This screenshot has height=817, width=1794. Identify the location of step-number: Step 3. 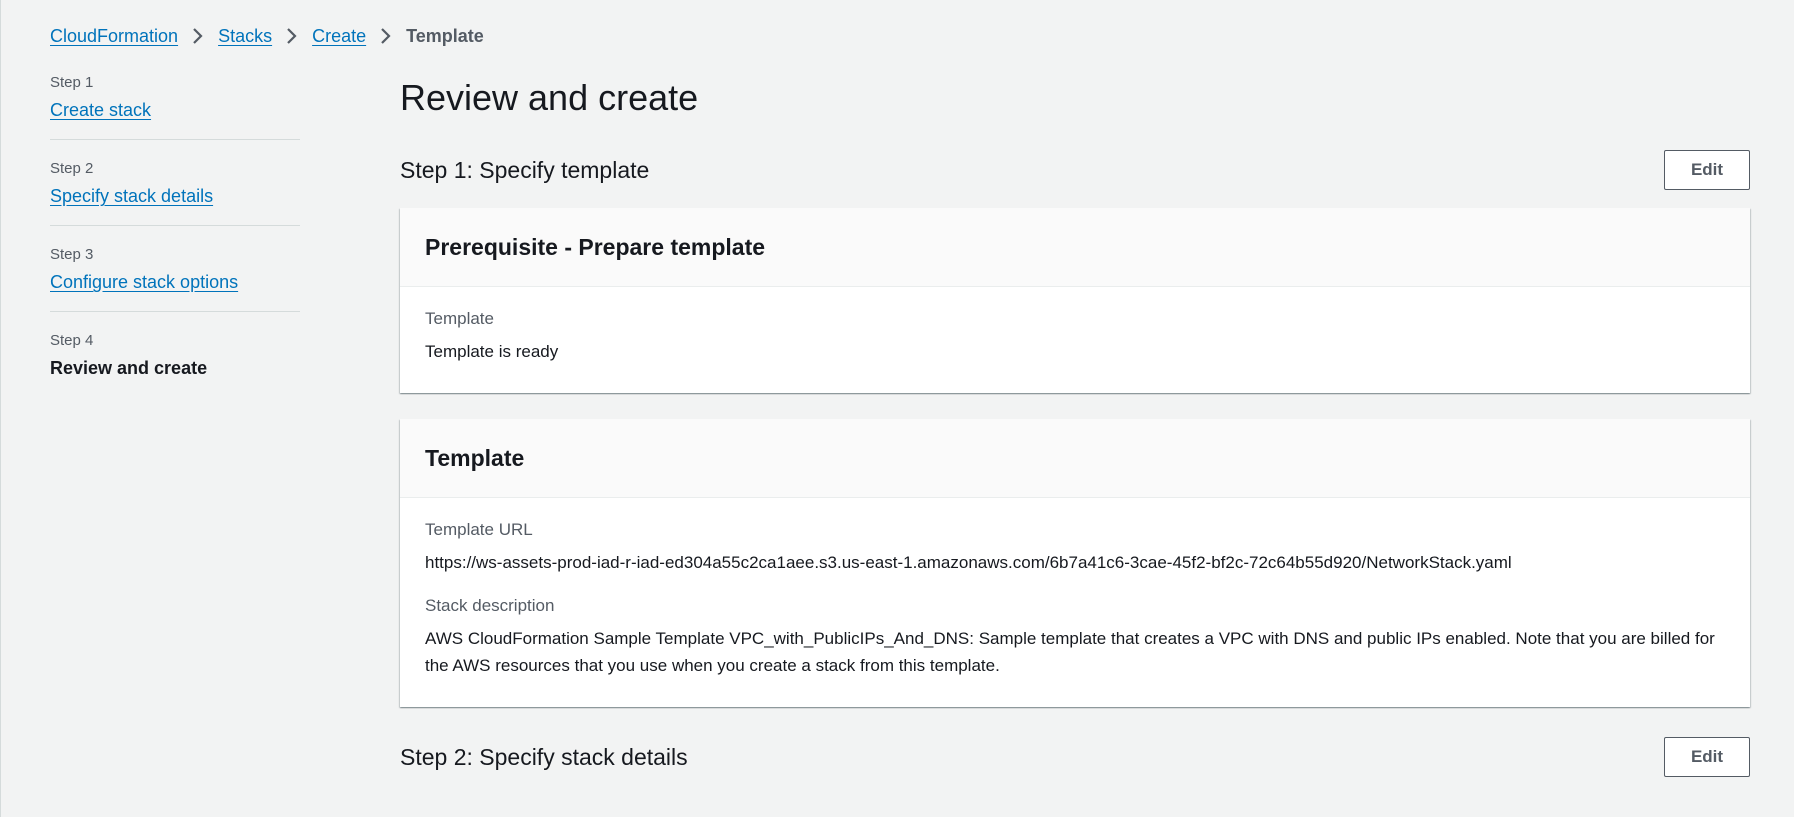
(72, 254).